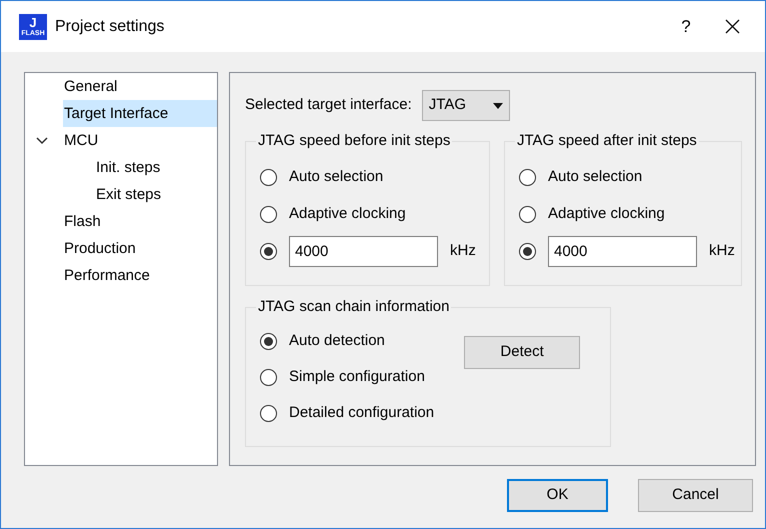  Describe the element at coordinates (82, 221) in the screenshot. I see `tree-item: Flash` at that location.